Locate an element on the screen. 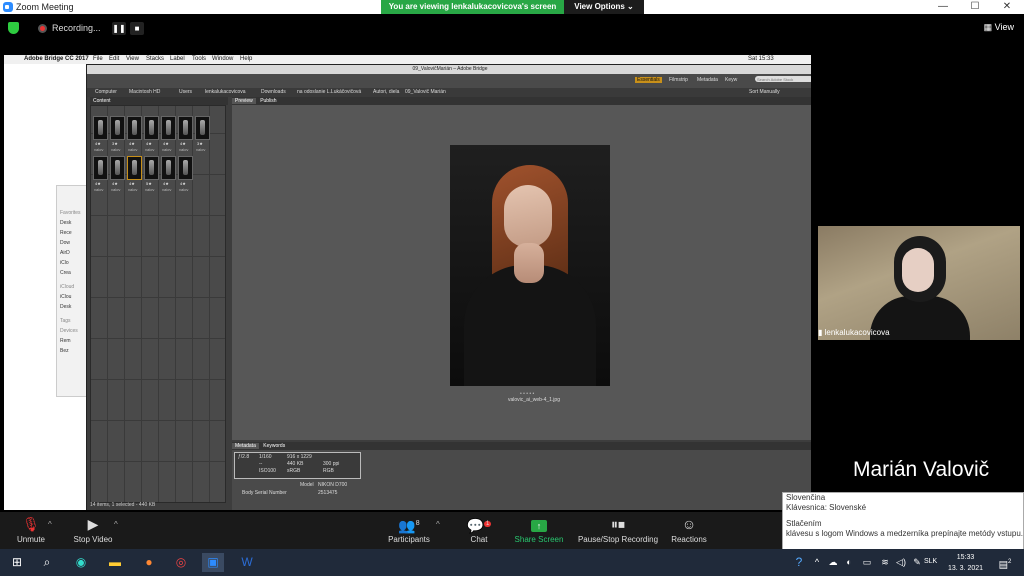 Image resolution: width=1024 pixels, height=576 pixels. view-options-button: View Options ⌄ is located at coordinates (604, 7).